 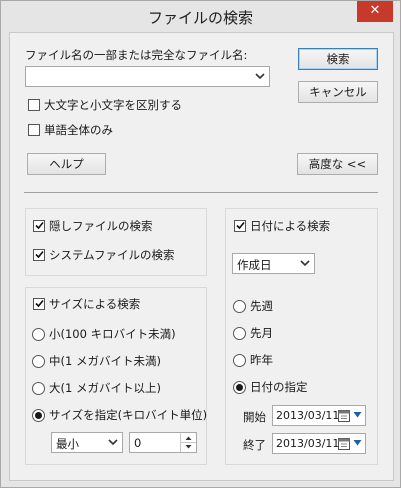 I want to click on section-divider, so click(x=201, y=192).